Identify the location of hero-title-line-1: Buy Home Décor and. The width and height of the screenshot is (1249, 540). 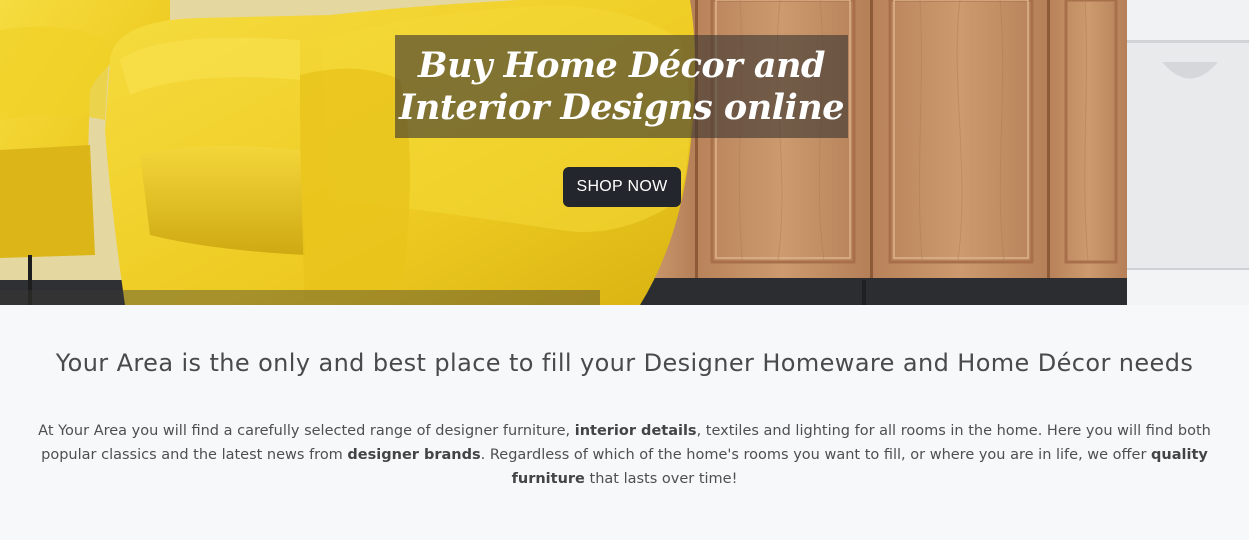
(621, 65).